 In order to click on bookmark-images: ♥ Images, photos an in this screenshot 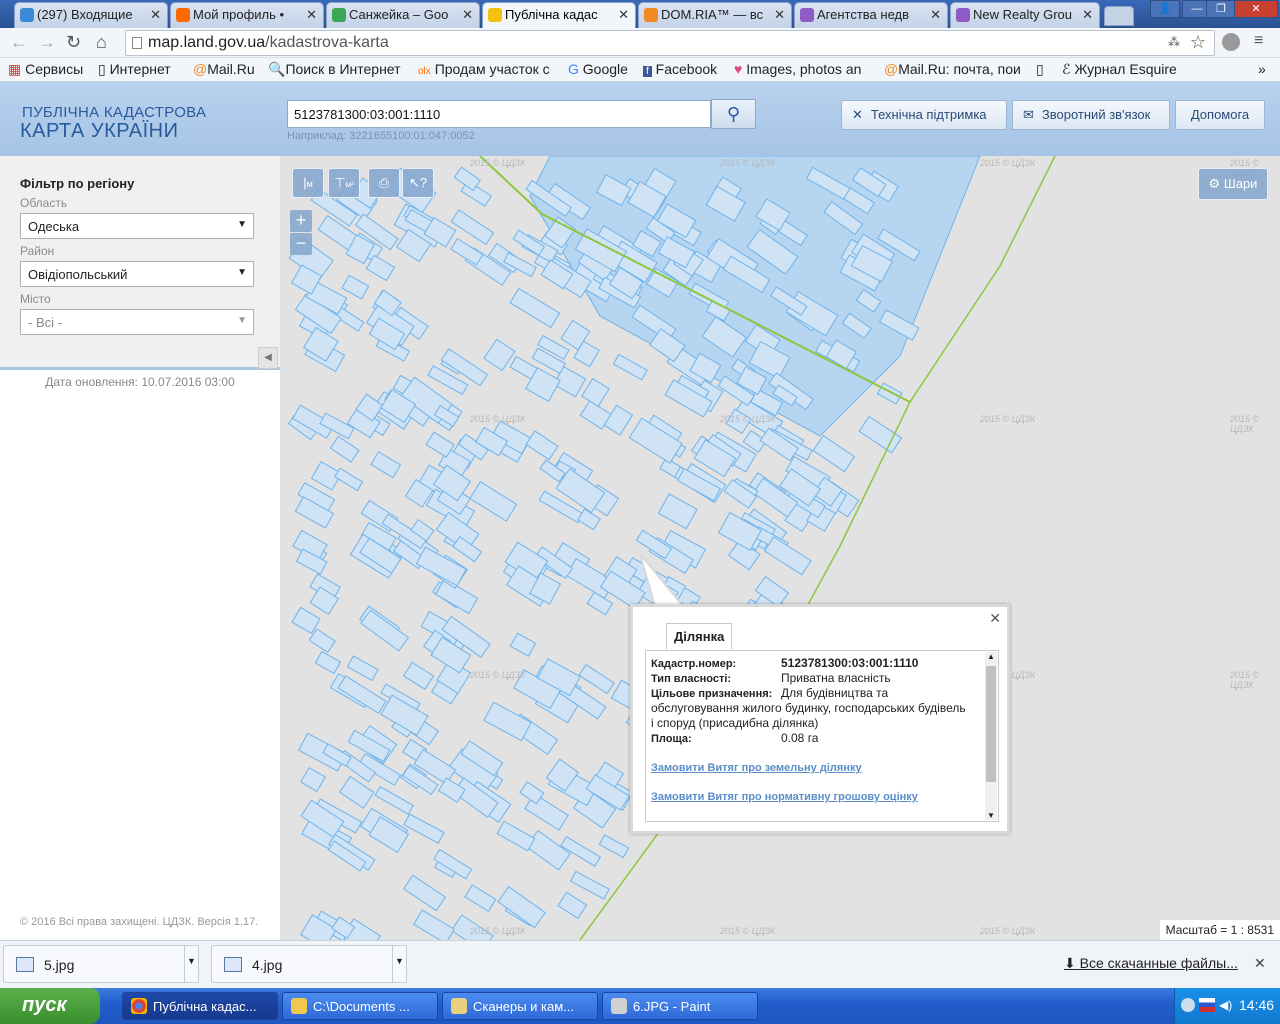, I will do `click(797, 69)`.